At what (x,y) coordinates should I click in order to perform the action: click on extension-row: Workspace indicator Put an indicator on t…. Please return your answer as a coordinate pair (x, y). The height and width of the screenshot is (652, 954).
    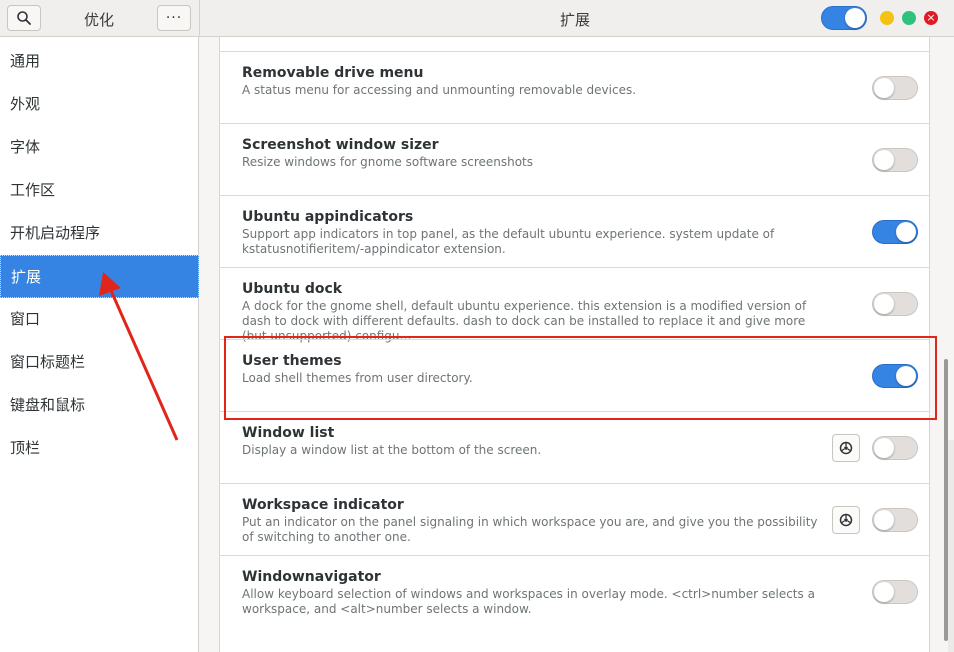
    Looking at the image, I should click on (574, 519).